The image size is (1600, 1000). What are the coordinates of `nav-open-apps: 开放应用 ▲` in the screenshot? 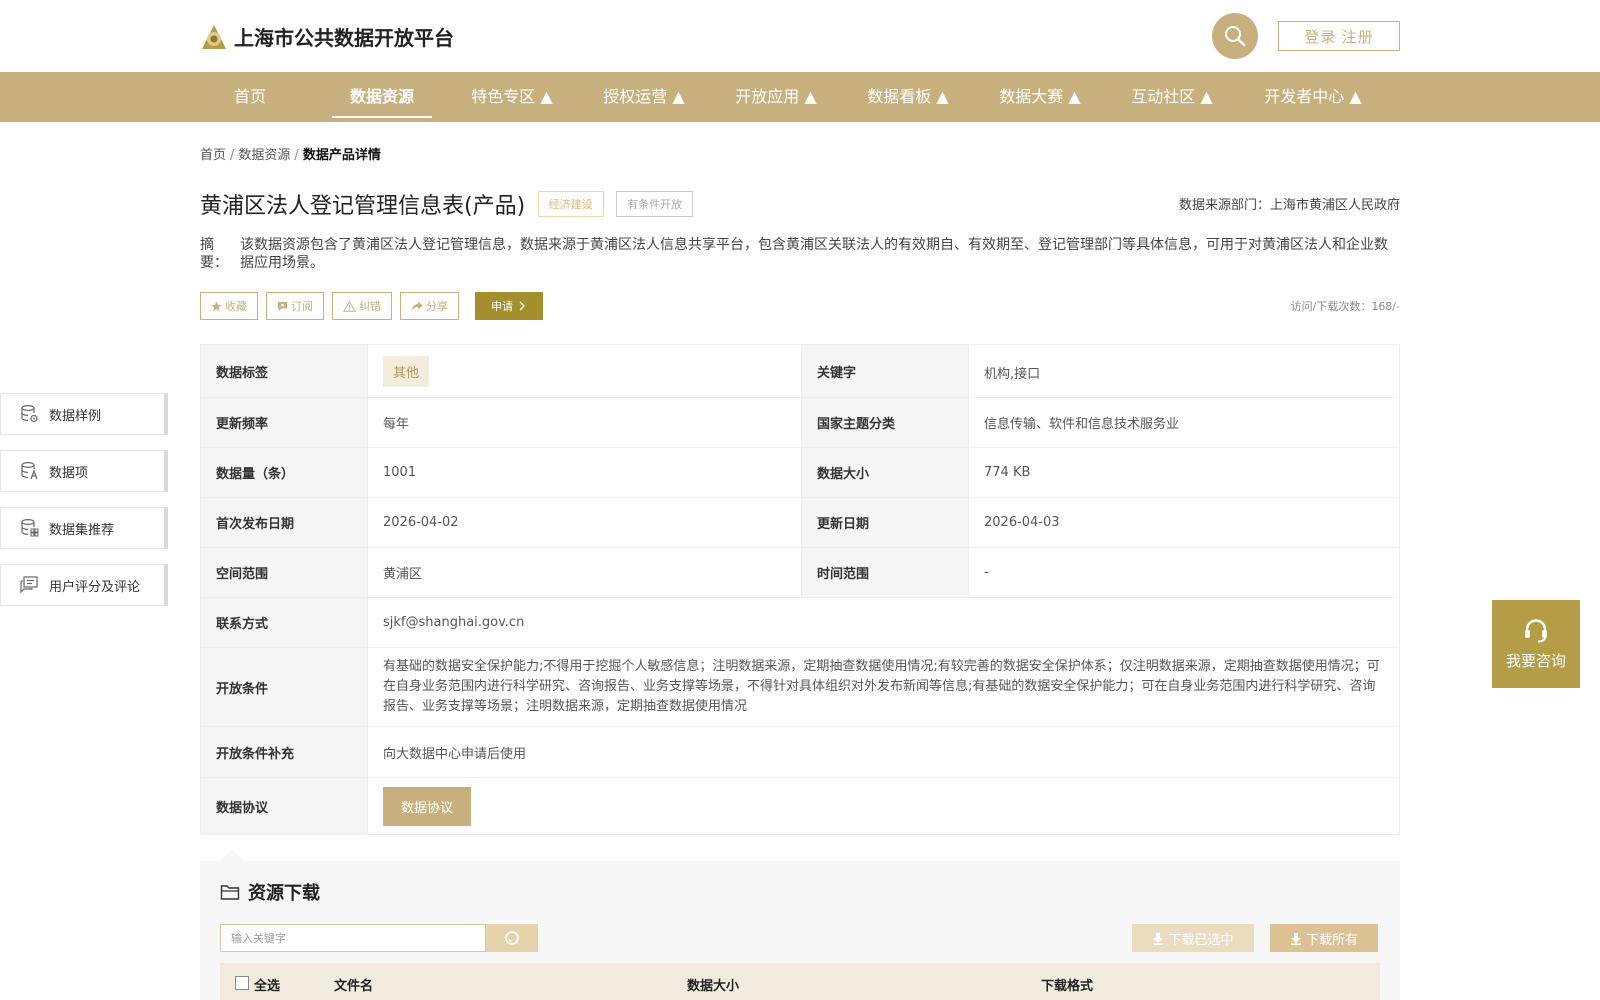 It's located at (776, 97).